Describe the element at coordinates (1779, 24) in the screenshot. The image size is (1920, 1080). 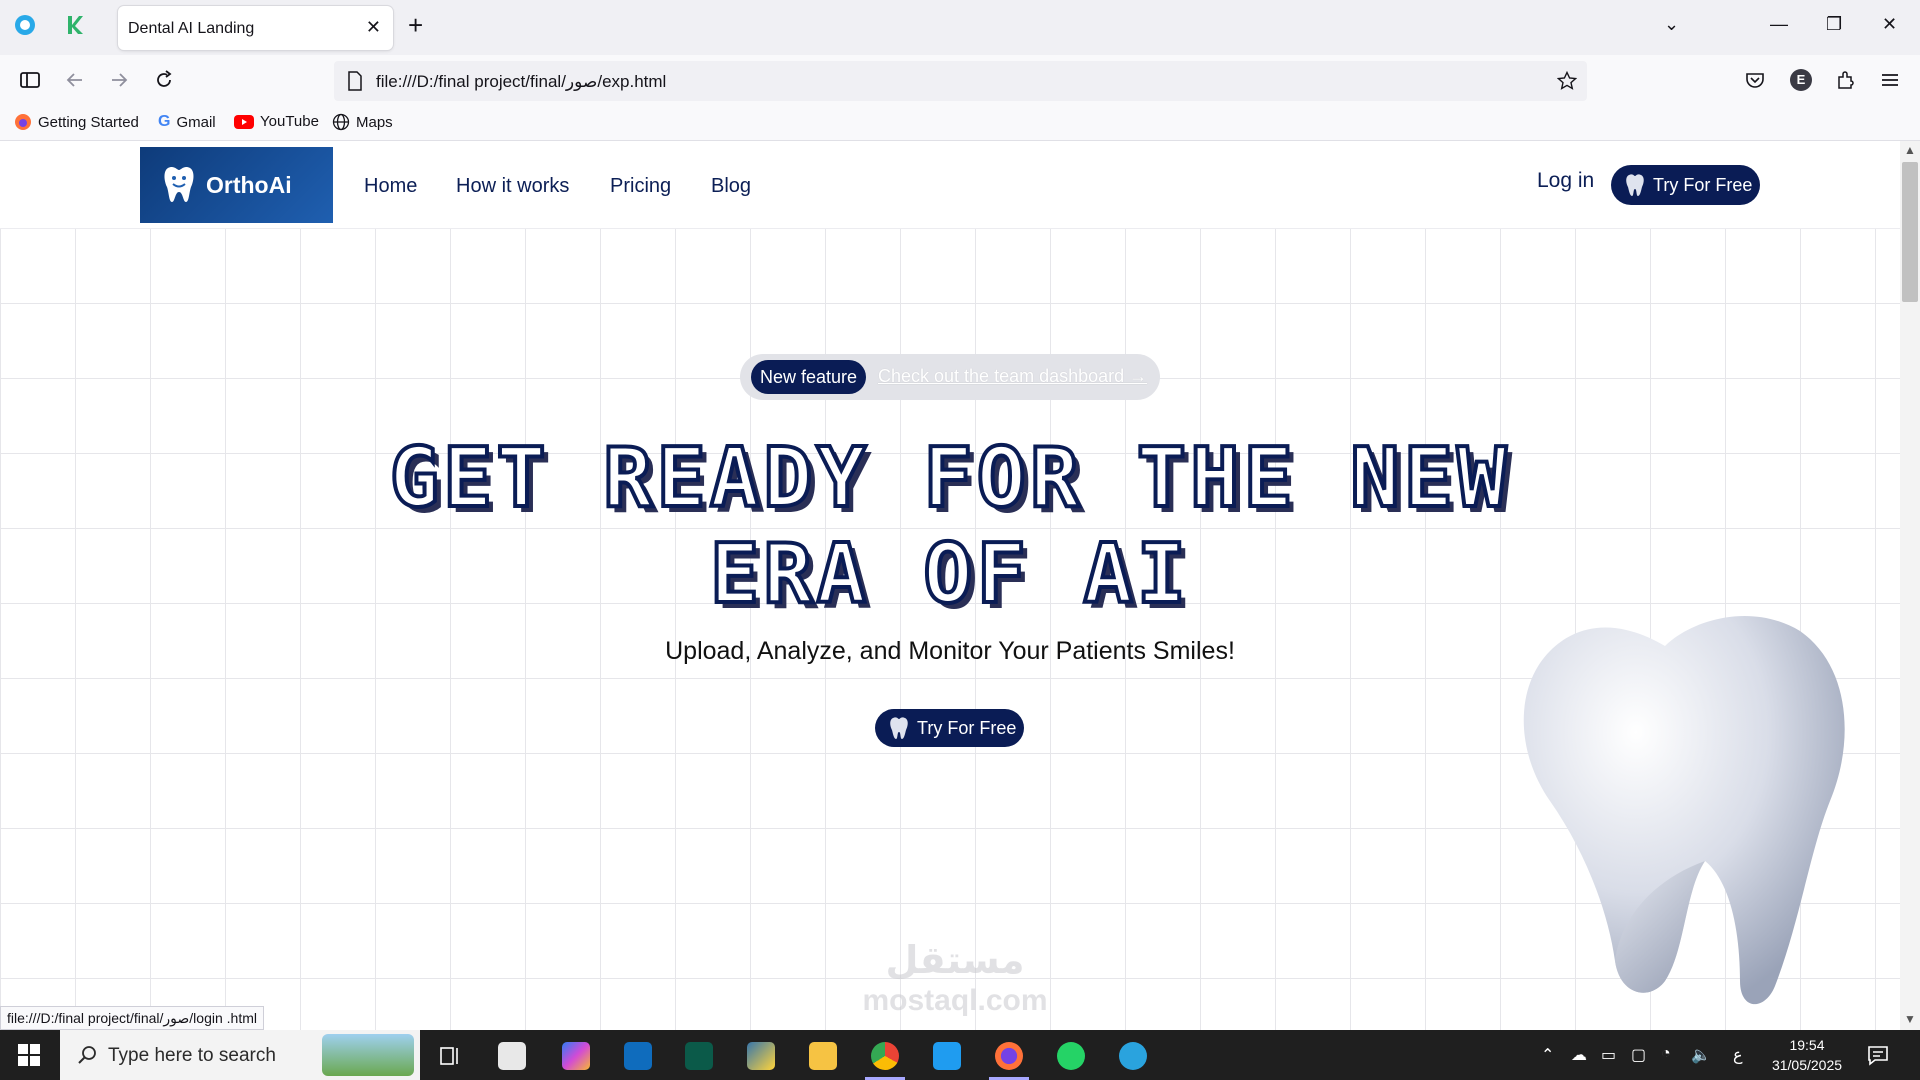
I see `minimize-icon: —` at that location.